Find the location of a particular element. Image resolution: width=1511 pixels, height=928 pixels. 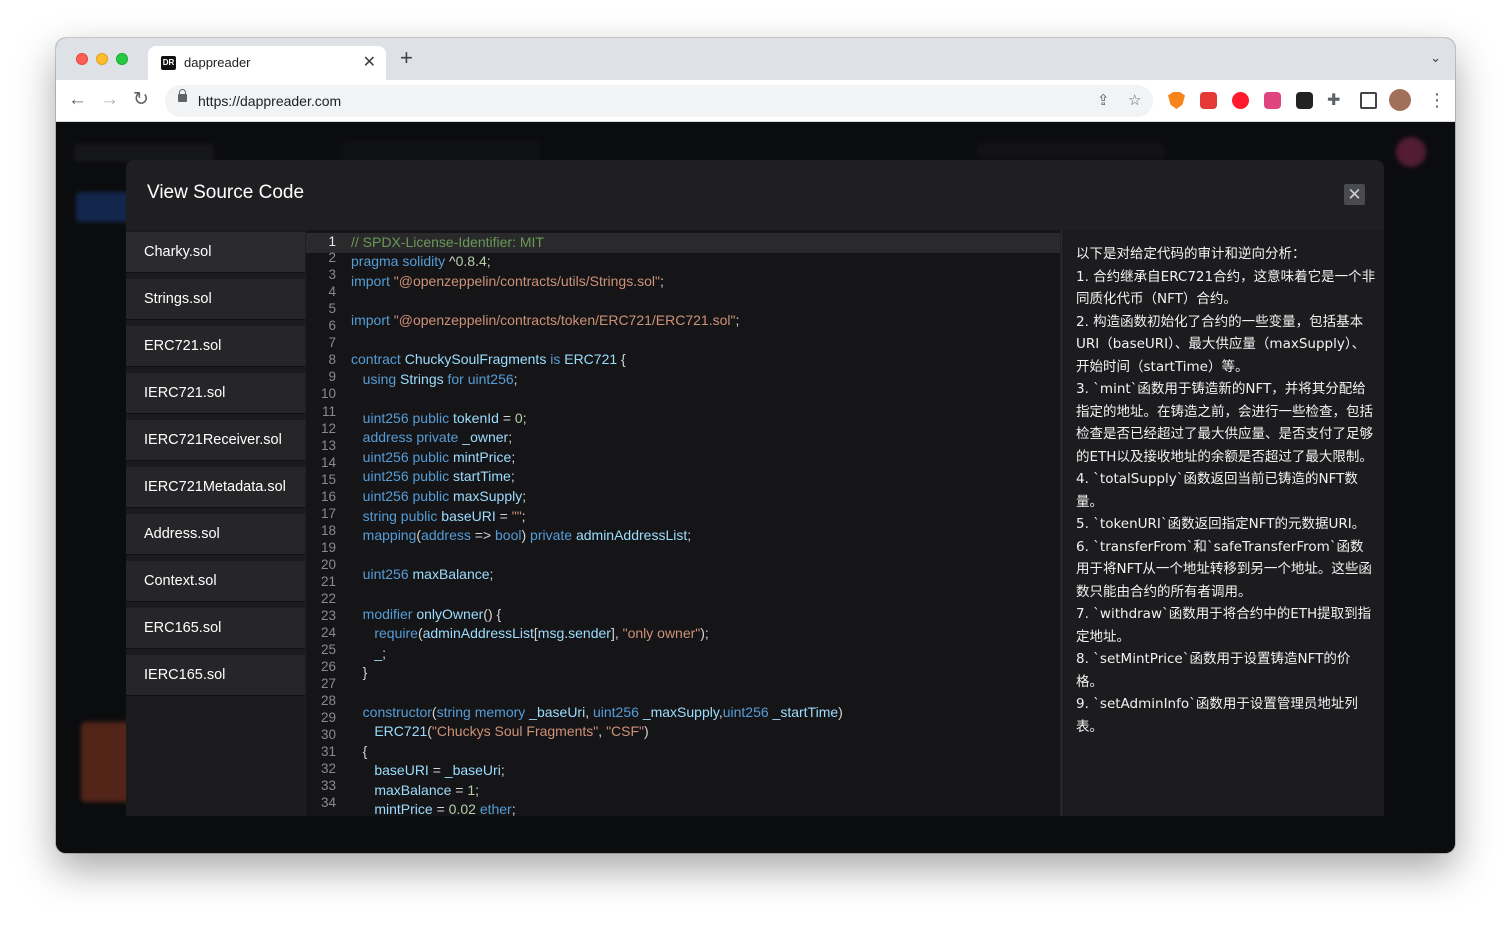

extension-dark-icon is located at coordinates (1304, 100).